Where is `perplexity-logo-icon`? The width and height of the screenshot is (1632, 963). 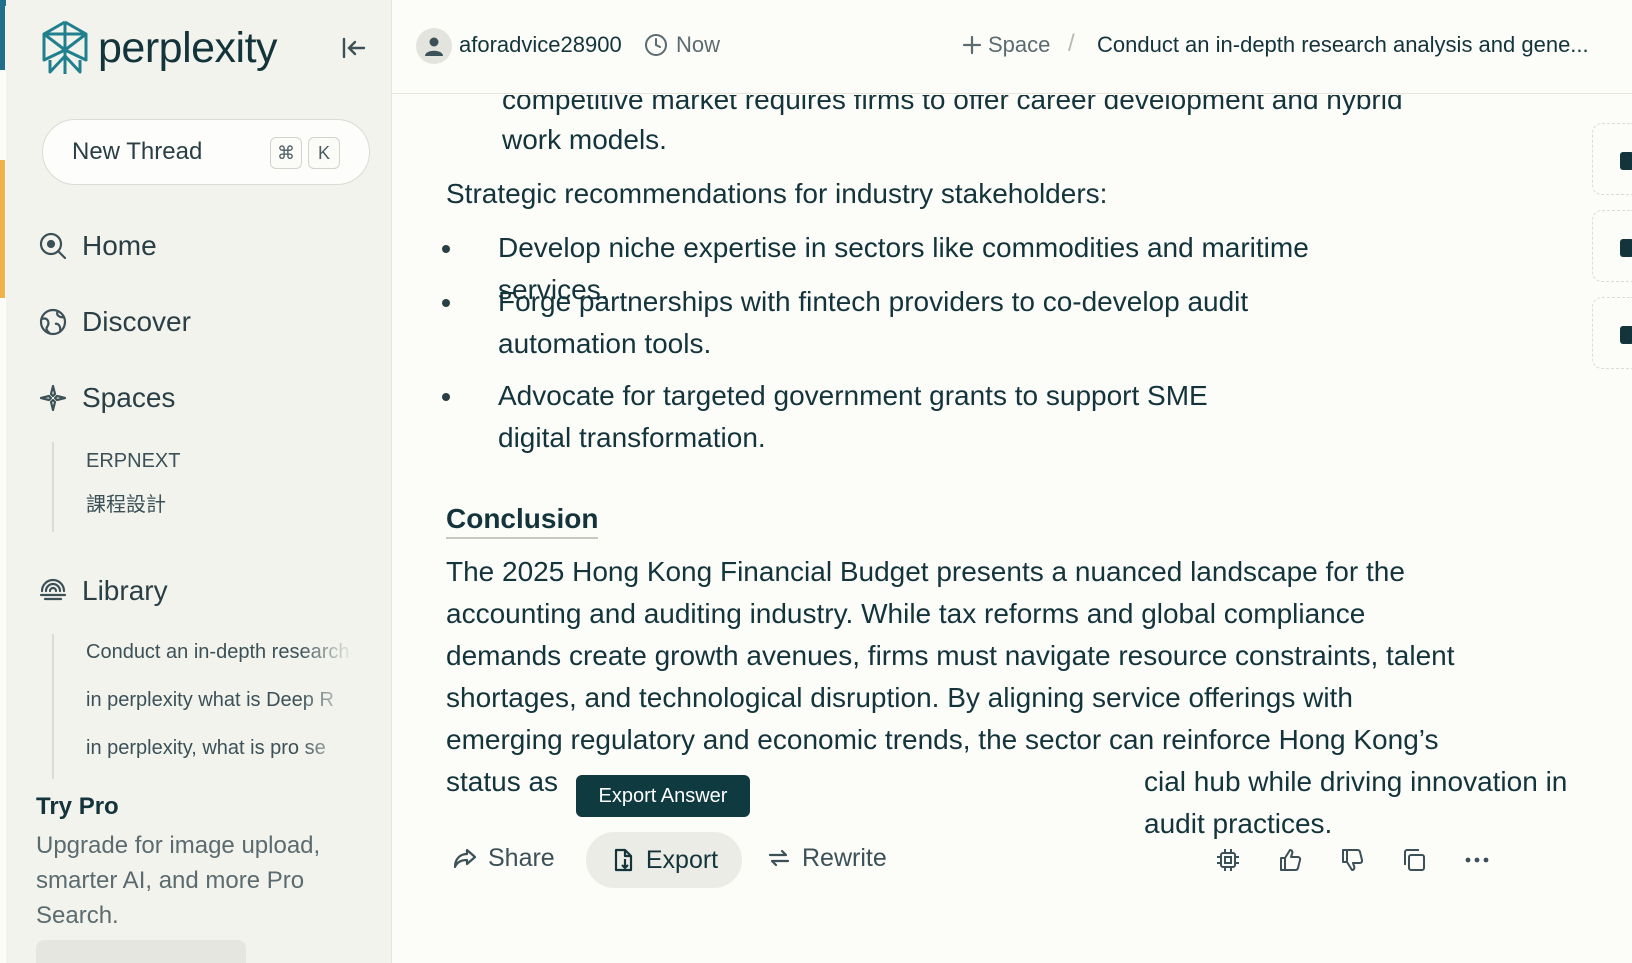 perplexity-logo-icon is located at coordinates (65, 47).